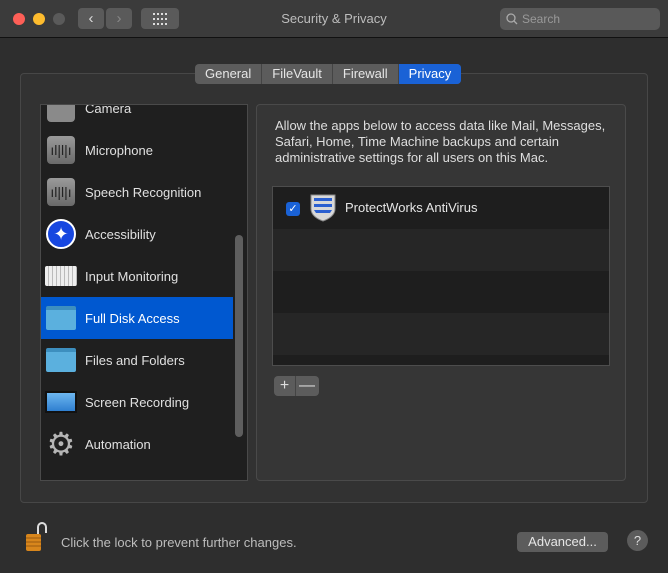 The height and width of the screenshot is (573, 668). What do you see at coordinates (297, 74) in the screenshot?
I see `tab-filevault: FileVault` at bounding box center [297, 74].